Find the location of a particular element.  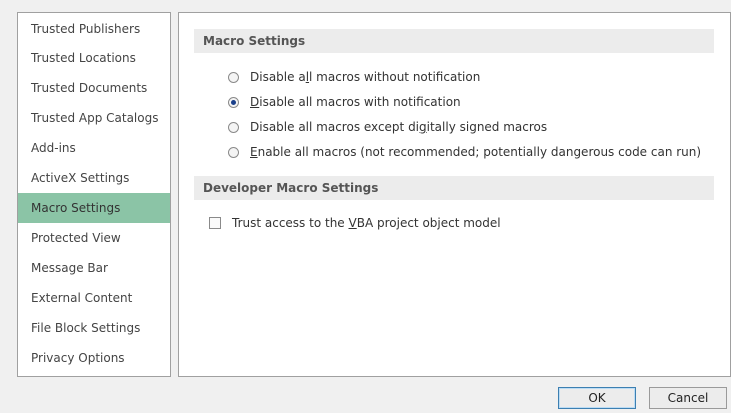

radio-disable-no-notification: Disable all macros without notification is located at coordinates (354, 77).